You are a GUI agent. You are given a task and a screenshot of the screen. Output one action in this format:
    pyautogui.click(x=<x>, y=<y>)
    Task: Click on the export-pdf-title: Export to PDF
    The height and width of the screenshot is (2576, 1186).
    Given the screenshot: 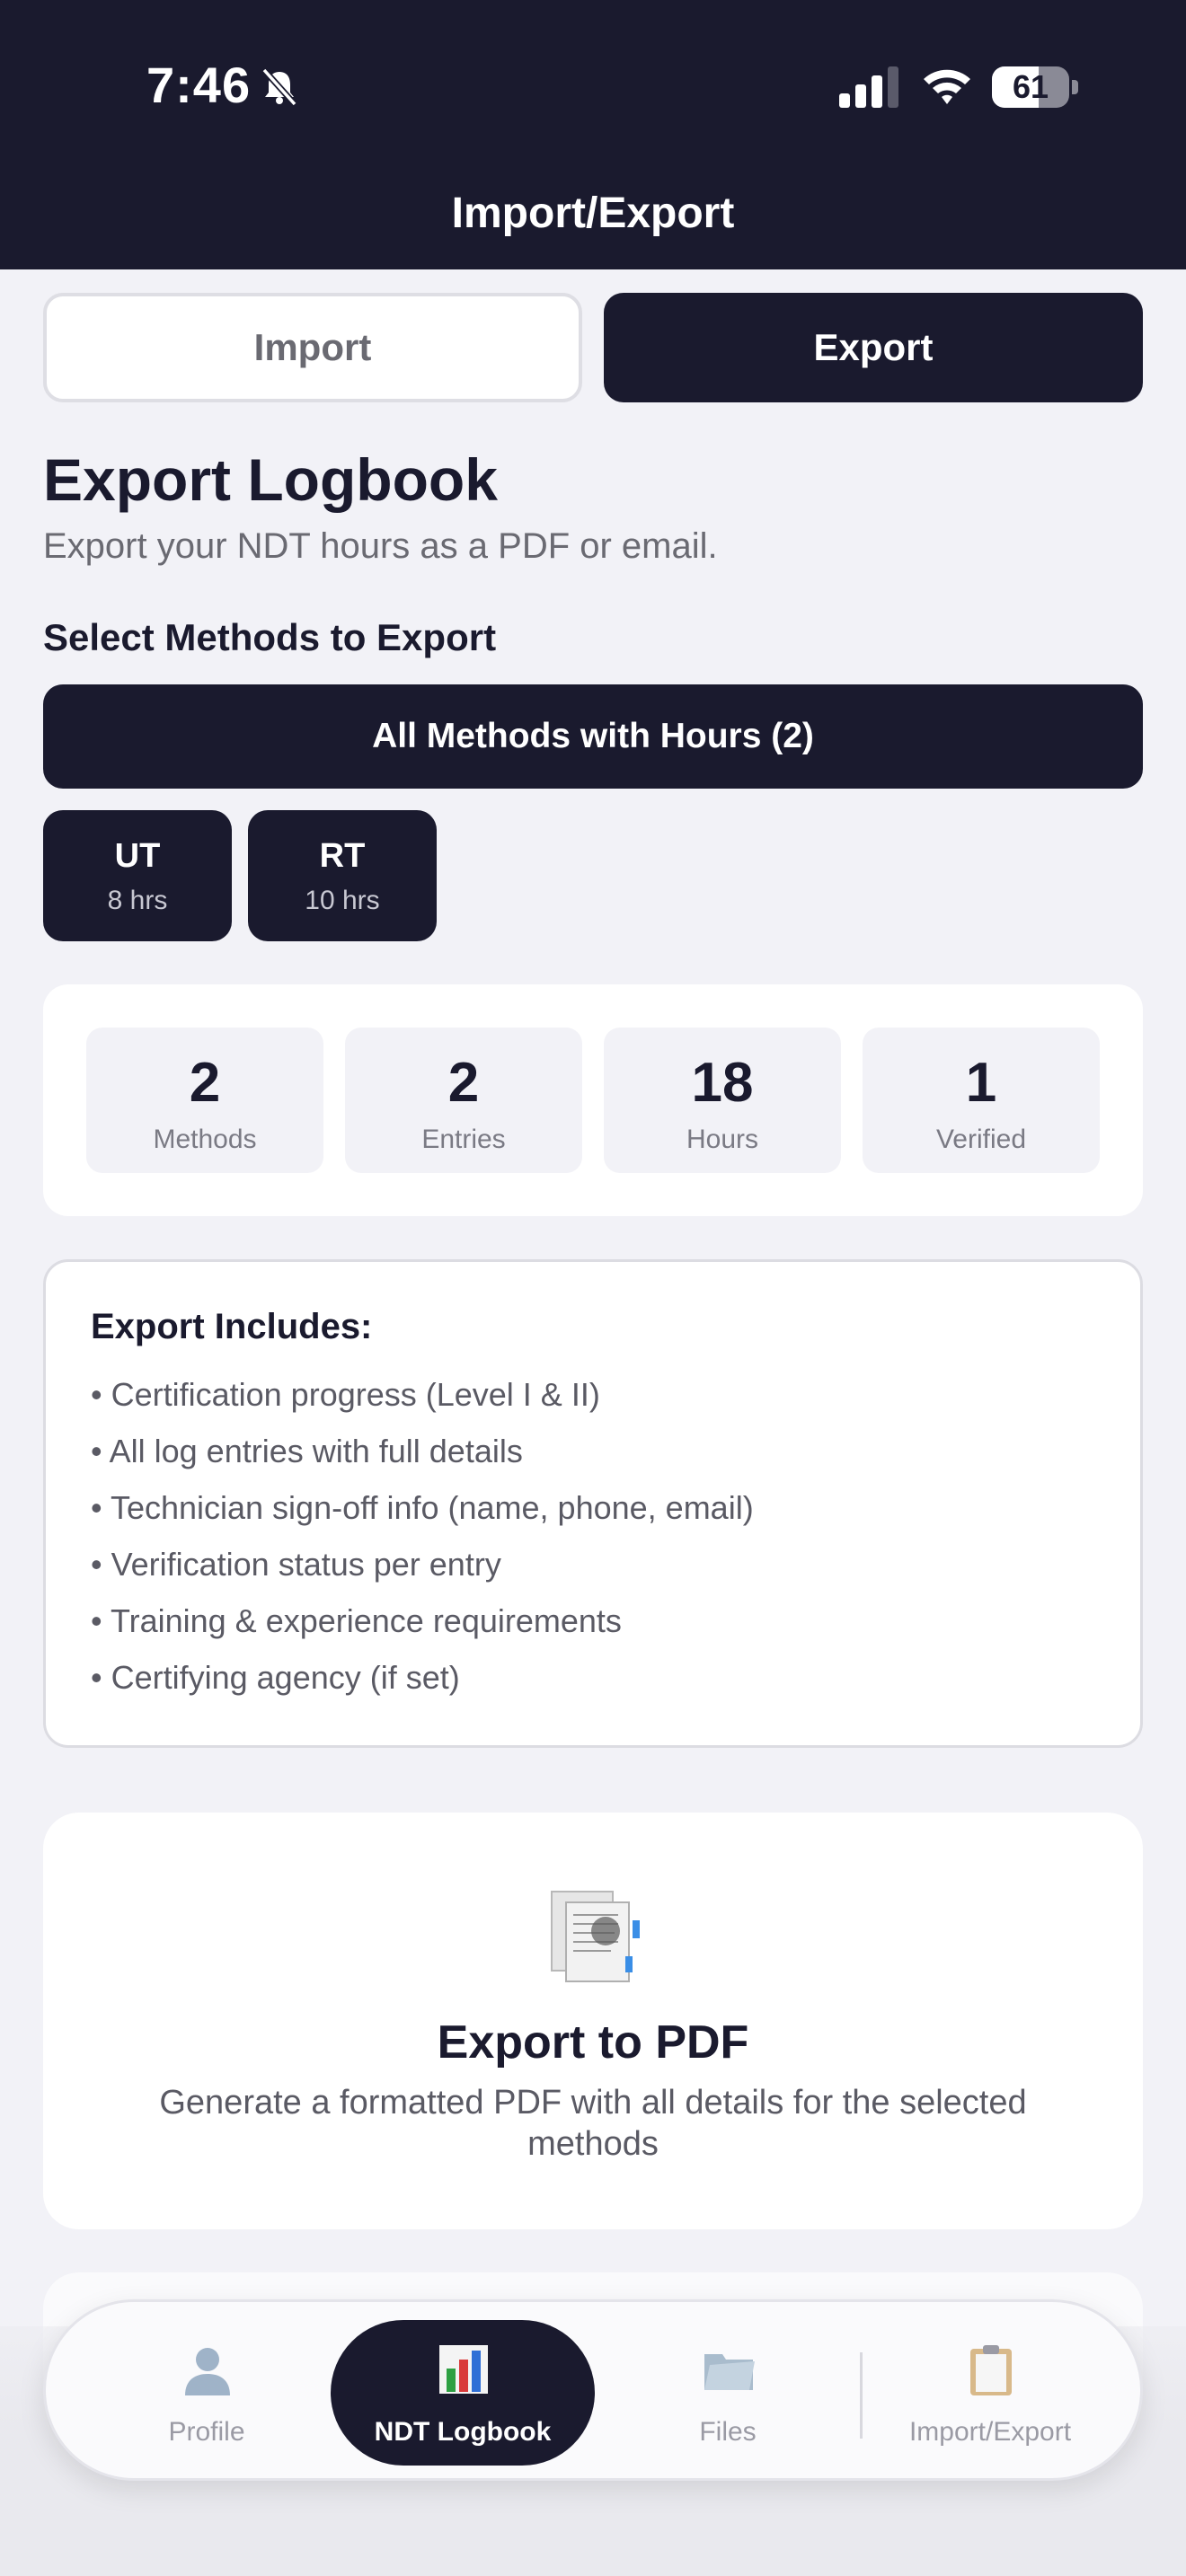 What is the action you would take?
    pyautogui.click(x=593, y=2042)
    